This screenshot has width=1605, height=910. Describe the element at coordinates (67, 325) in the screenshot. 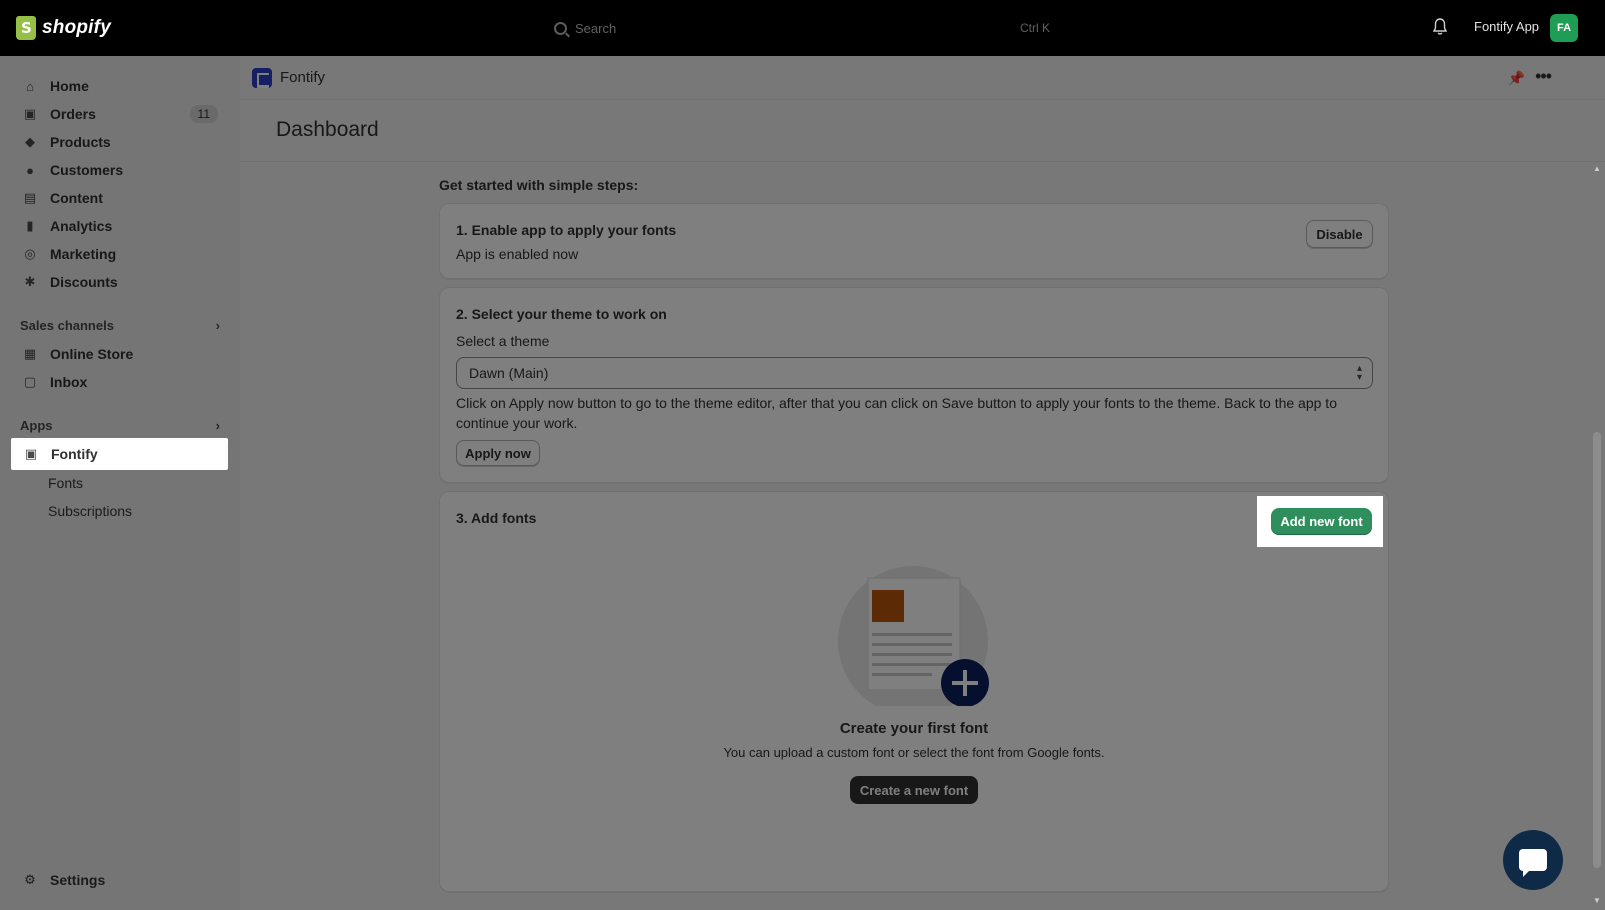

I see `sales-channels-label: Sales channels` at that location.